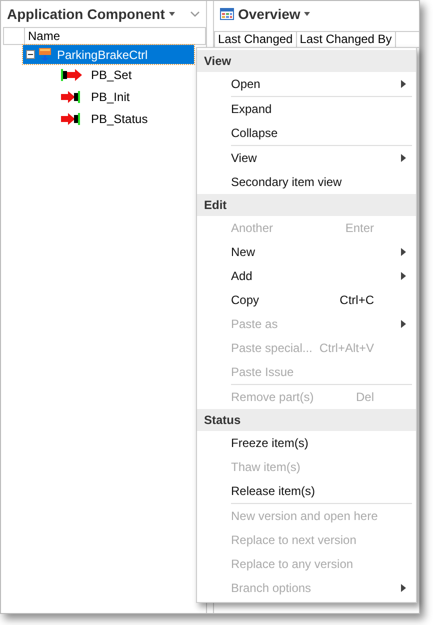 The width and height of the screenshot is (438, 625). Describe the element at coordinates (306, 205) in the screenshot. I see `menu-section-header: Edit` at that location.